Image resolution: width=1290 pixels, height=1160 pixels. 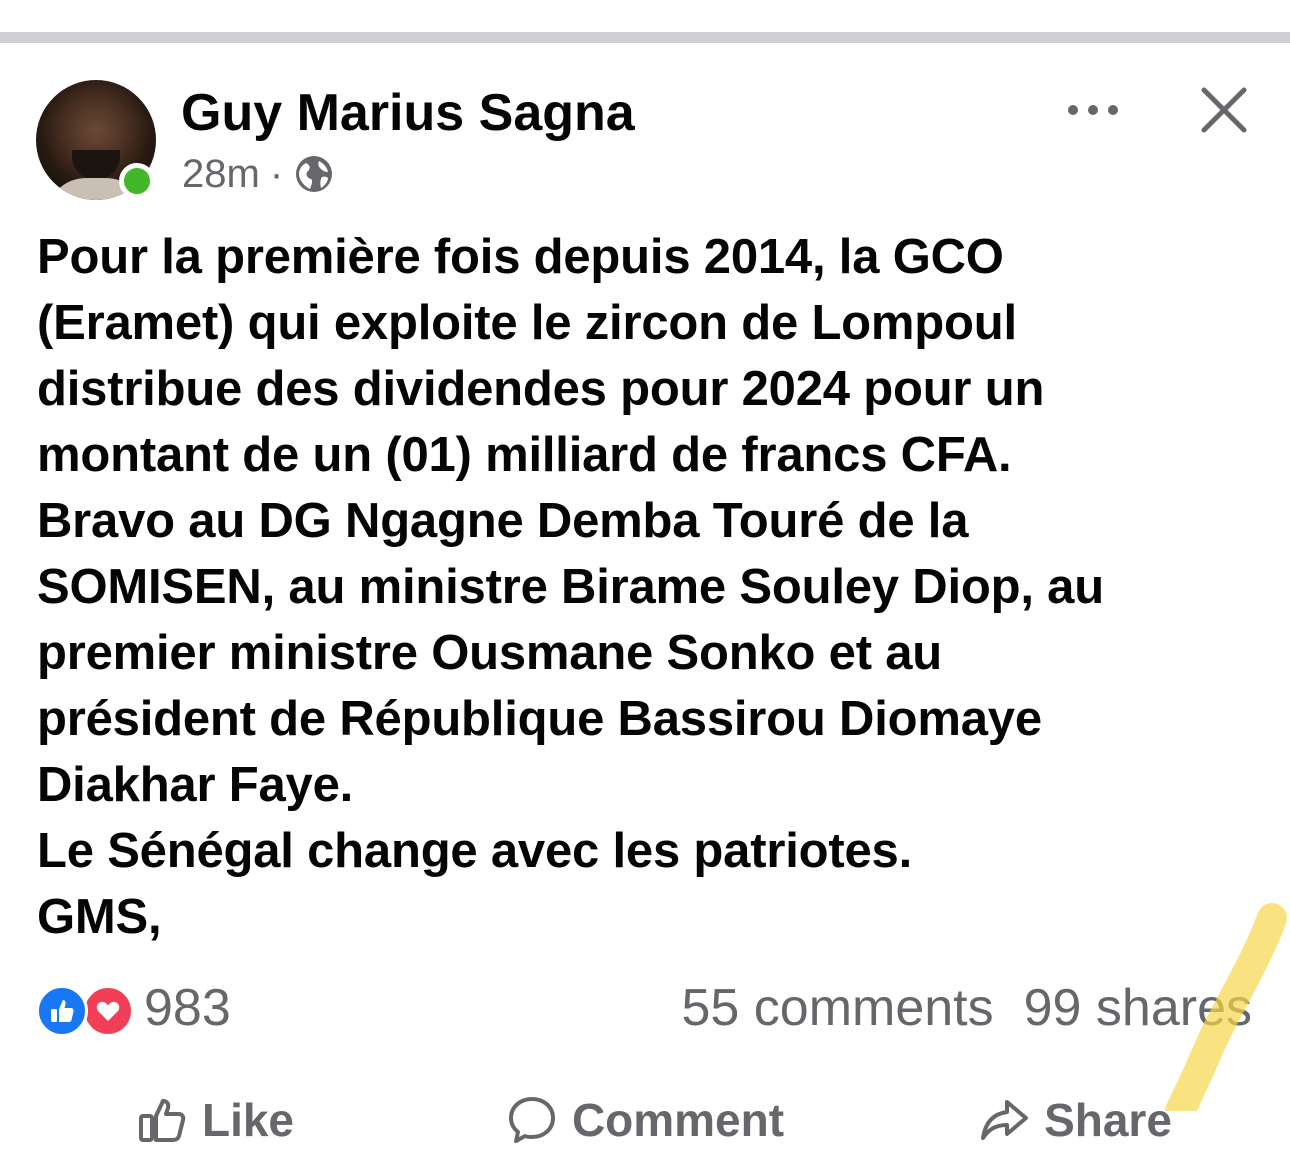 I want to click on share-button: Share, so click(x=1075, y=1120).